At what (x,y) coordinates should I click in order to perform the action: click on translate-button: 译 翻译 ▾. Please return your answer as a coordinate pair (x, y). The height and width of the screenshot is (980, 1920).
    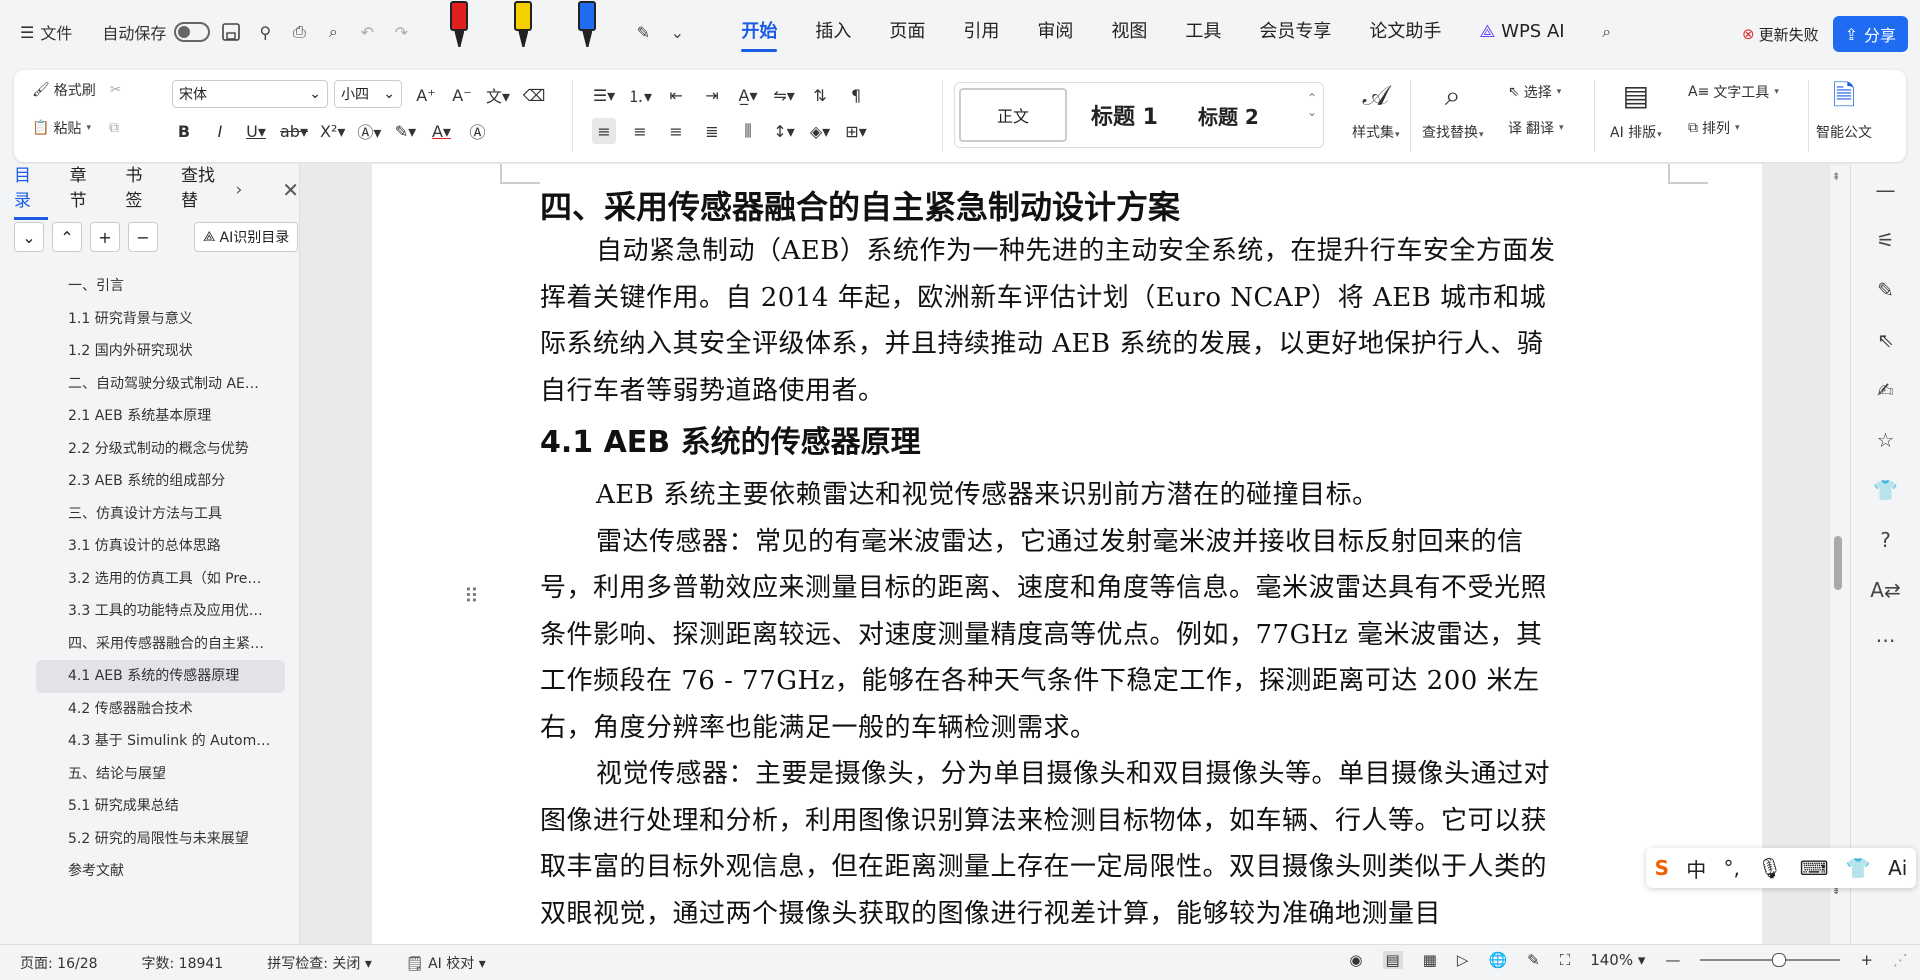
    Looking at the image, I should click on (1536, 128).